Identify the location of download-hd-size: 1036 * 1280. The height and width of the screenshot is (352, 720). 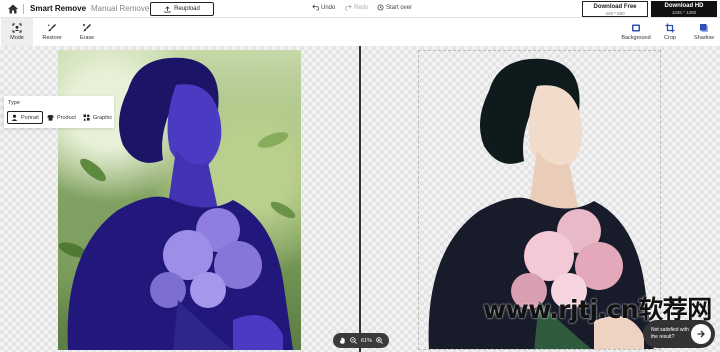
(684, 12).